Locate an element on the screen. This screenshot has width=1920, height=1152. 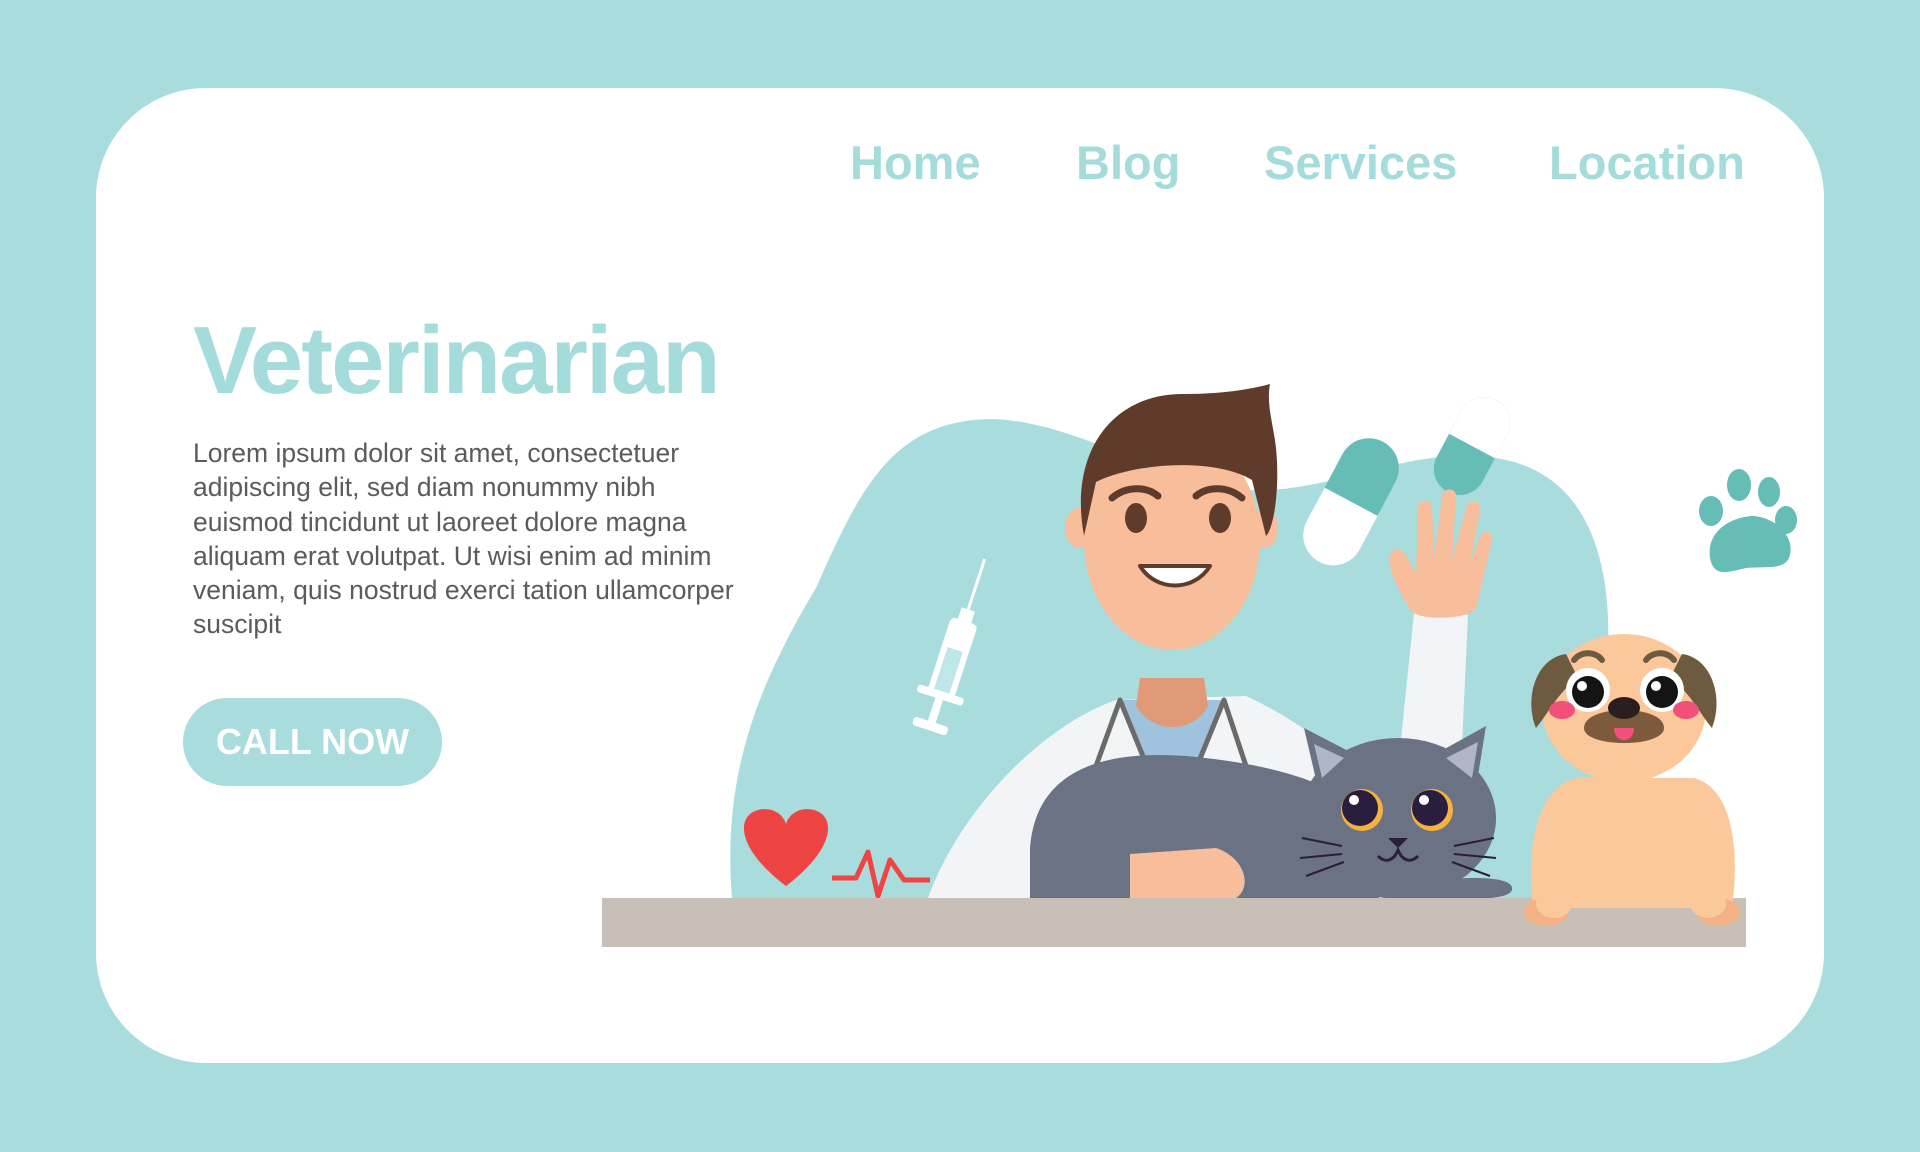
paw-print-icon is located at coordinates (1748, 521).